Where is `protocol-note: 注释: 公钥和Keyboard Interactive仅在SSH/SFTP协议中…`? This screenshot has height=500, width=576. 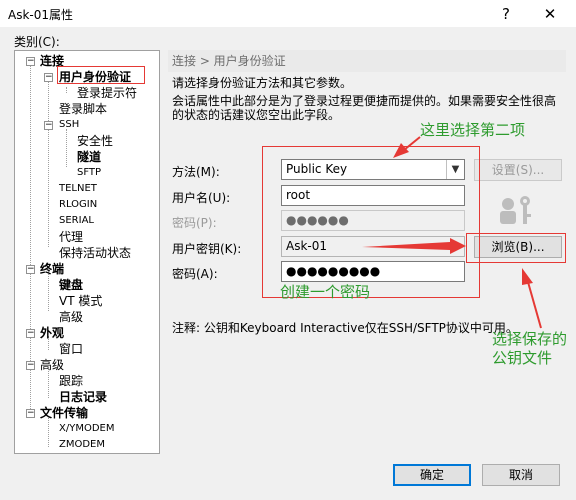
protocol-note: 注释: 公钥和Keyboard Interactive仅在SSH/SFTP协议中… is located at coordinates (345, 328).